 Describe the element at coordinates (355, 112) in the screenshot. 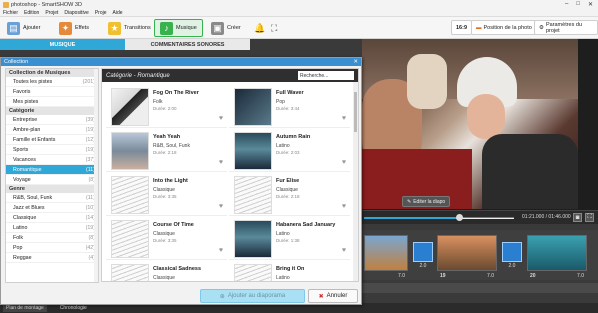

I see `scrollbar-thumb` at that location.